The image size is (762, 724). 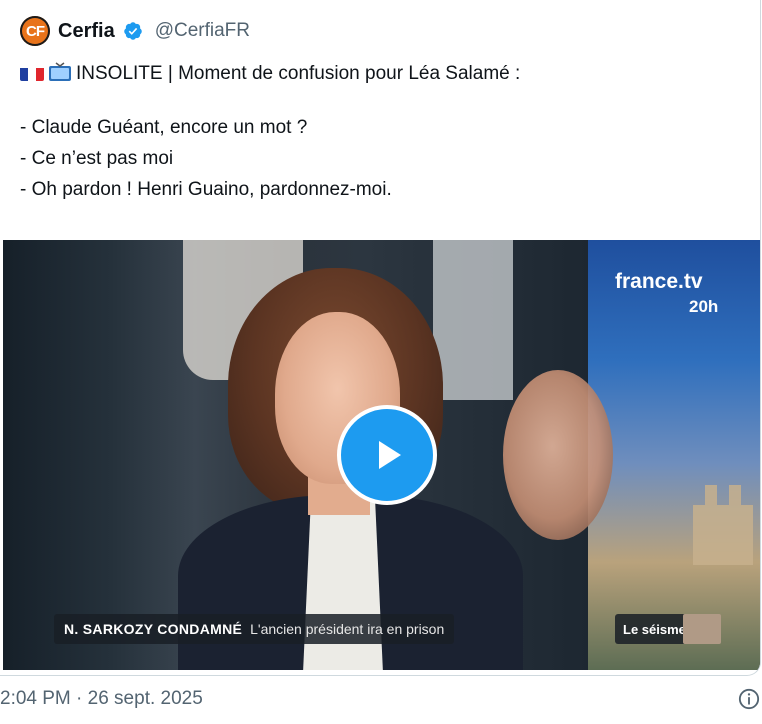 I want to click on banner-subtitle: L'ancien président ira en prison, so click(x=347, y=629).